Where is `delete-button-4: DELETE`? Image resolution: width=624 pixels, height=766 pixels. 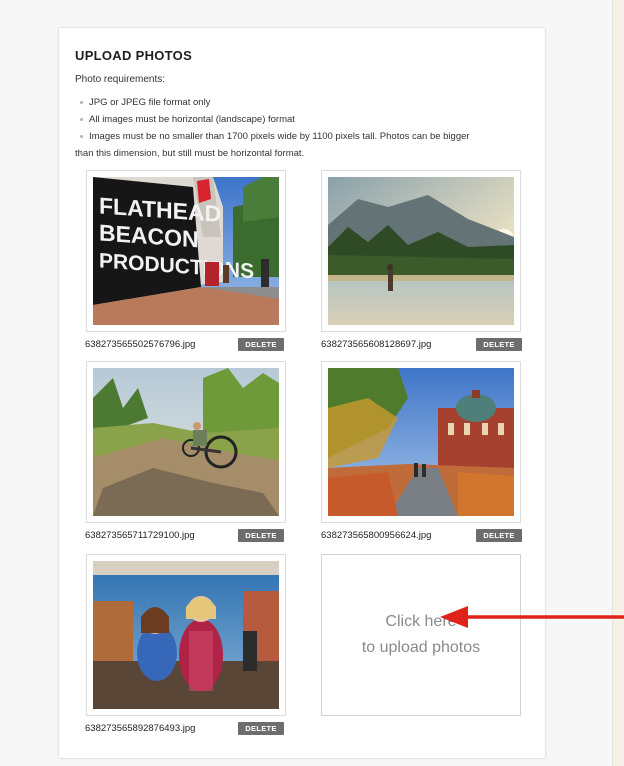 delete-button-4: DELETE is located at coordinates (499, 535).